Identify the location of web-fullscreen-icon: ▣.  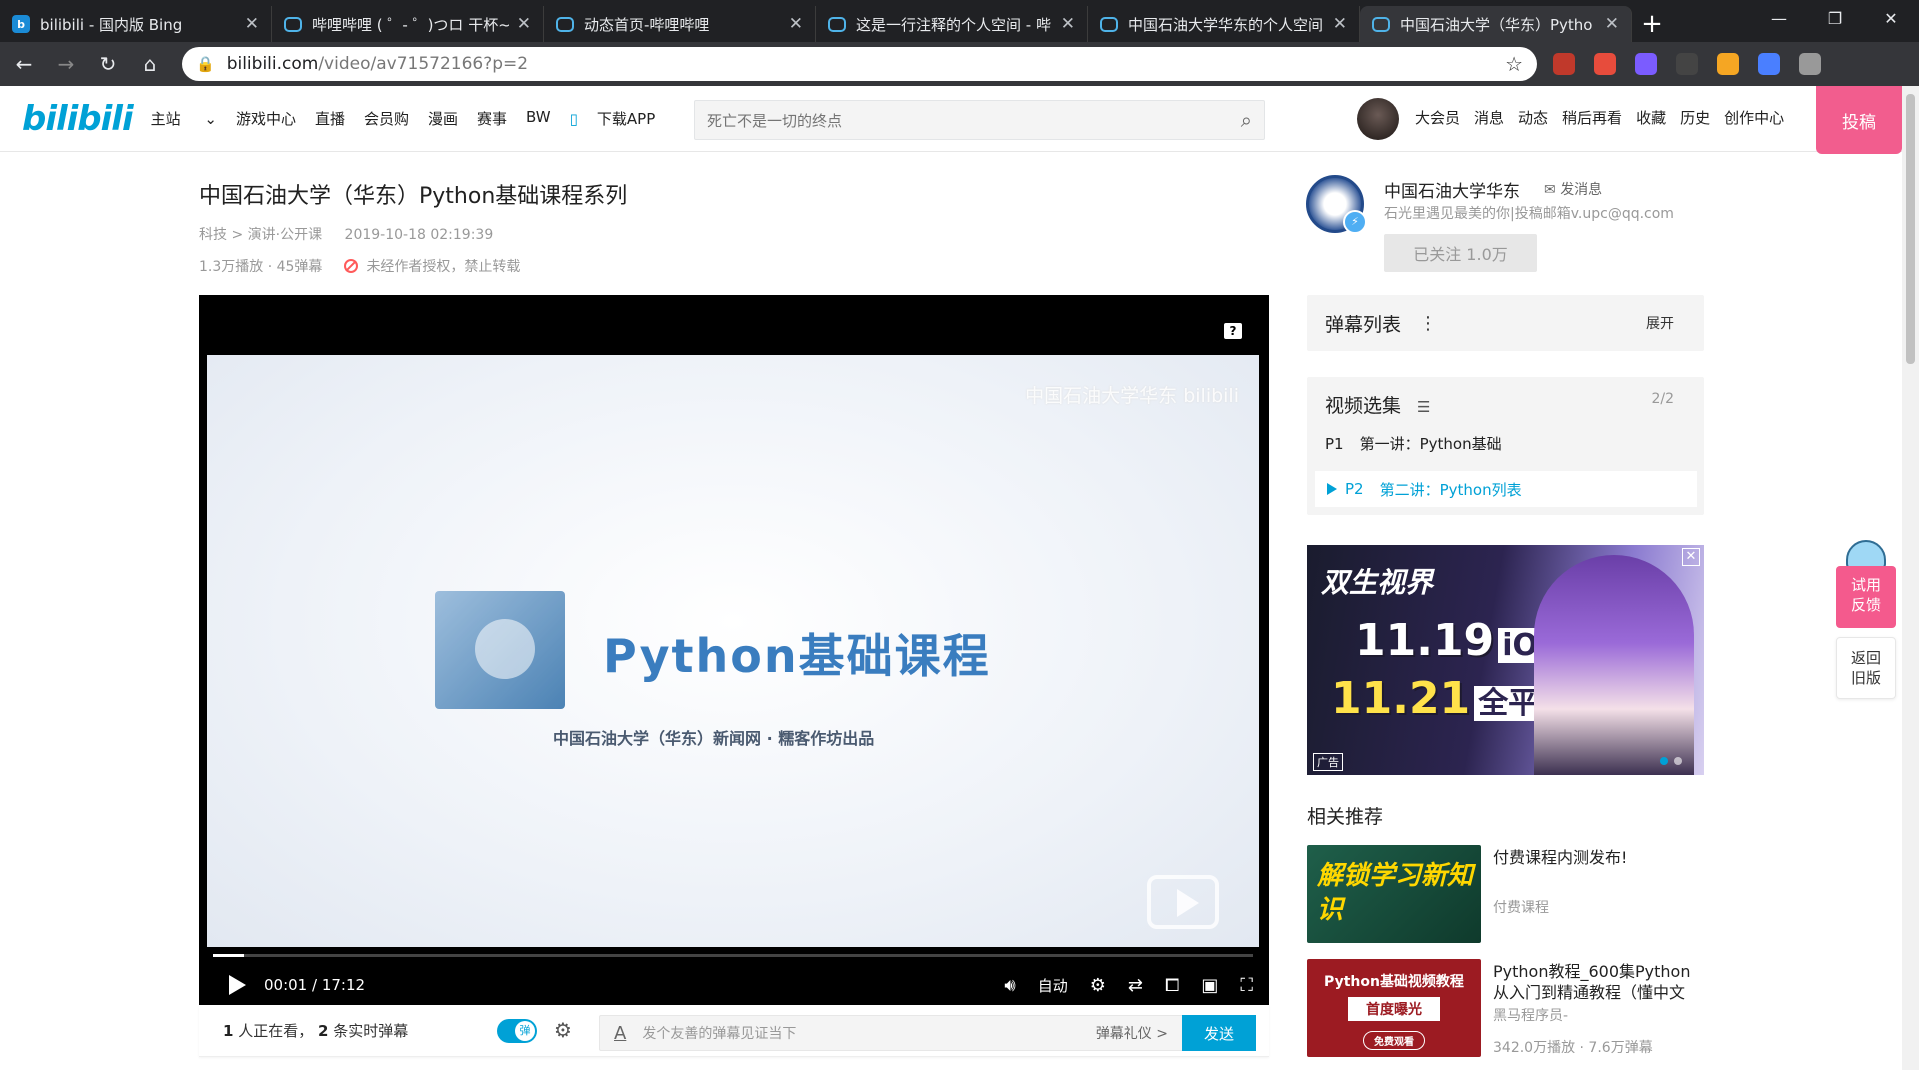
(1209, 985).